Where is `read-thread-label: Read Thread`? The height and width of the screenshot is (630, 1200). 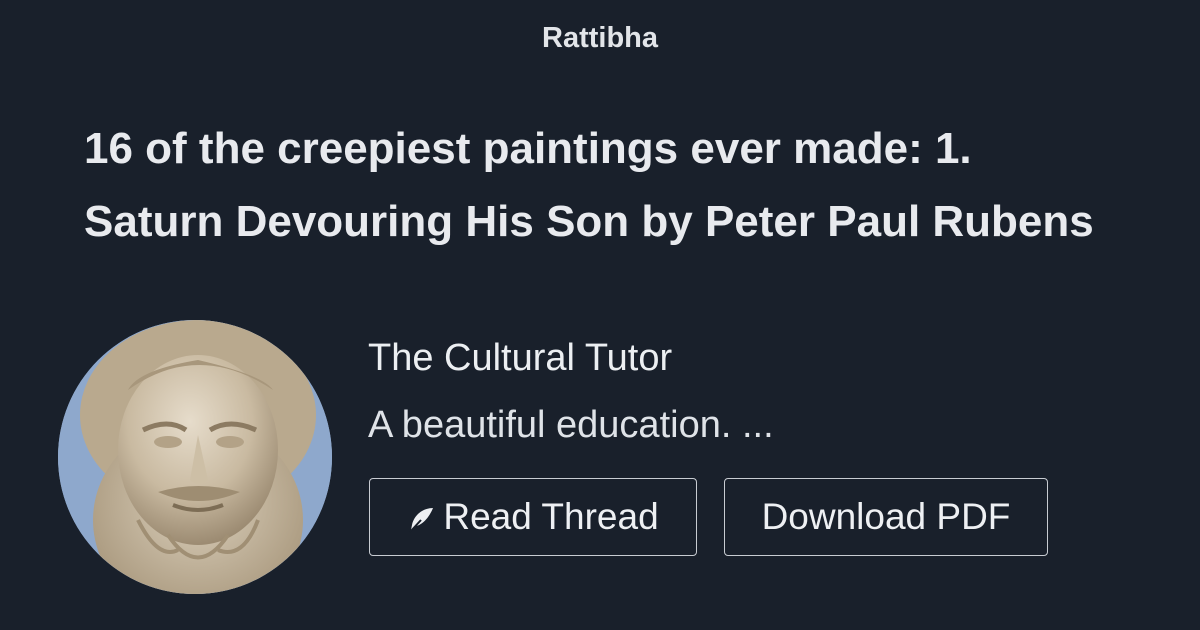
read-thread-label: Read Thread is located at coordinates (551, 516).